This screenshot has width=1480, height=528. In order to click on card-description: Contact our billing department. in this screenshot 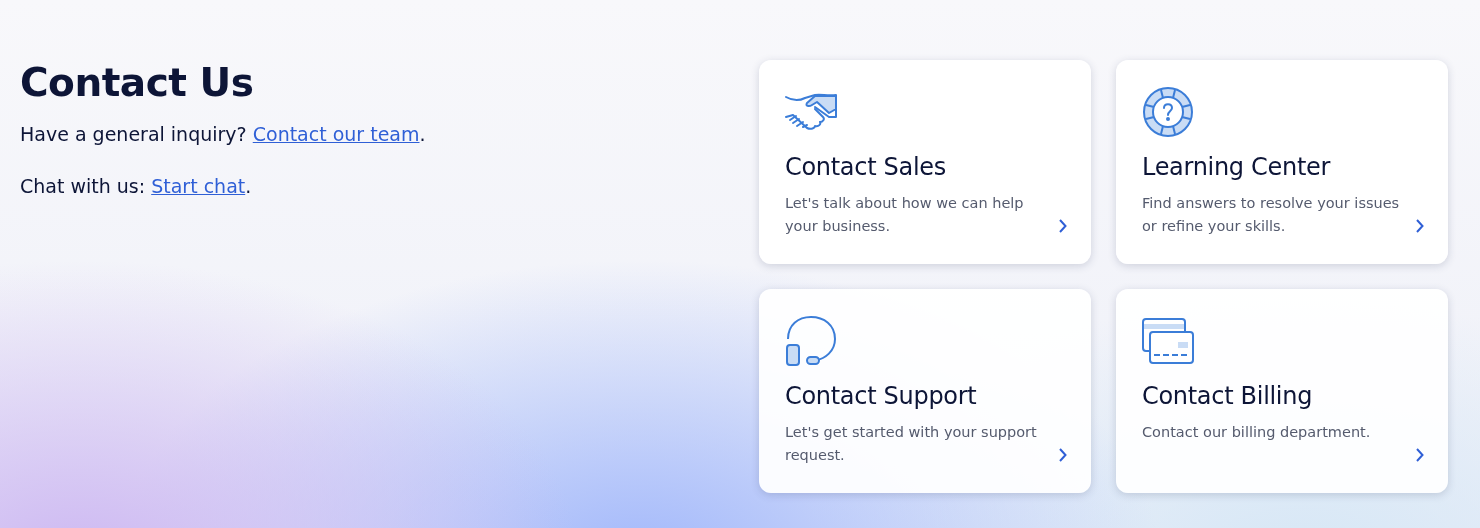, I will do `click(1257, 432)`.